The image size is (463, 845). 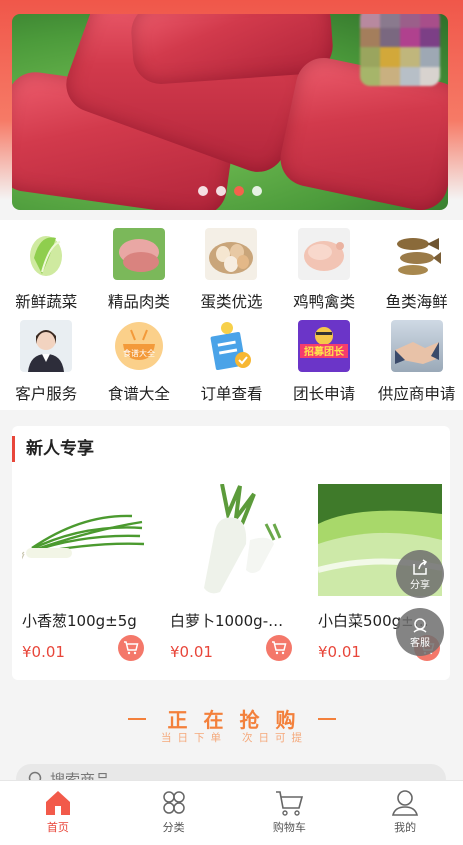 I want to click on share-button: 分享, so click(x=420, y=574).